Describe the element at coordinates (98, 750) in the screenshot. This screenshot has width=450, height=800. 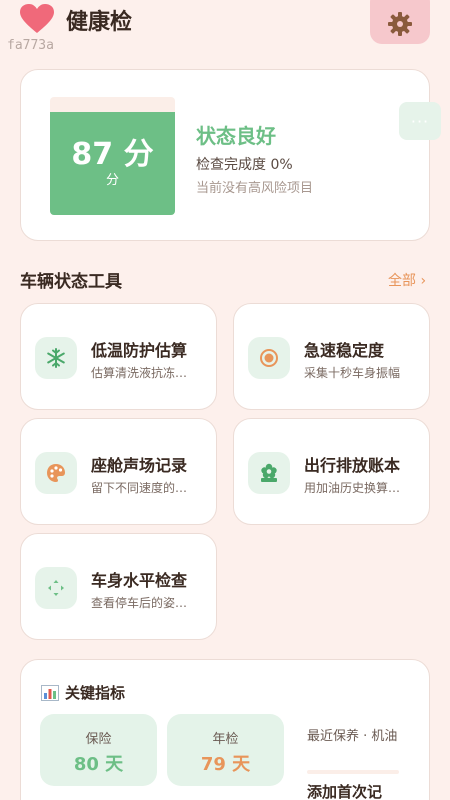
I see `insurance-metric: 保险 80 天` at that location.